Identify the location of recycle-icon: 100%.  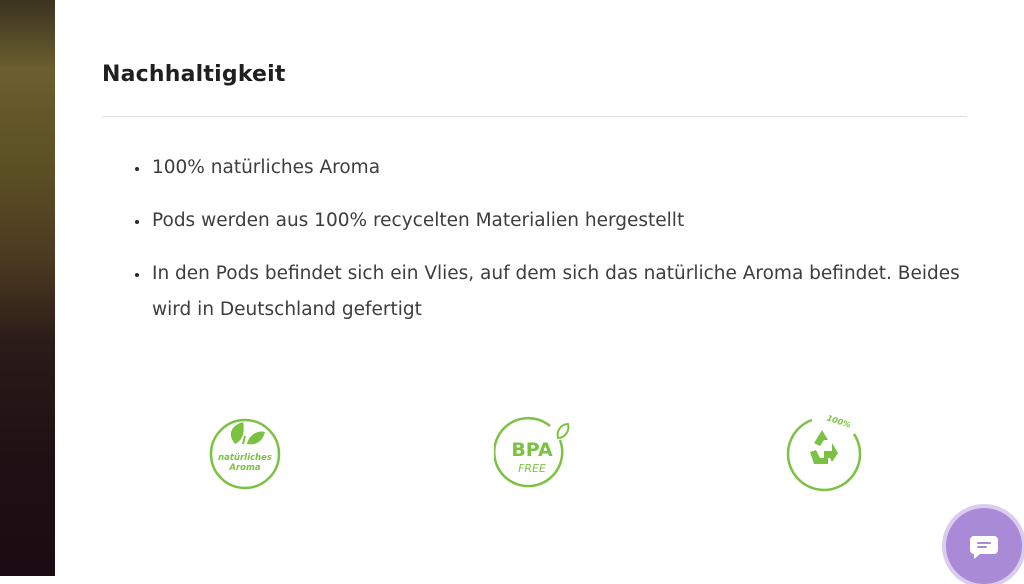
(824, 453).